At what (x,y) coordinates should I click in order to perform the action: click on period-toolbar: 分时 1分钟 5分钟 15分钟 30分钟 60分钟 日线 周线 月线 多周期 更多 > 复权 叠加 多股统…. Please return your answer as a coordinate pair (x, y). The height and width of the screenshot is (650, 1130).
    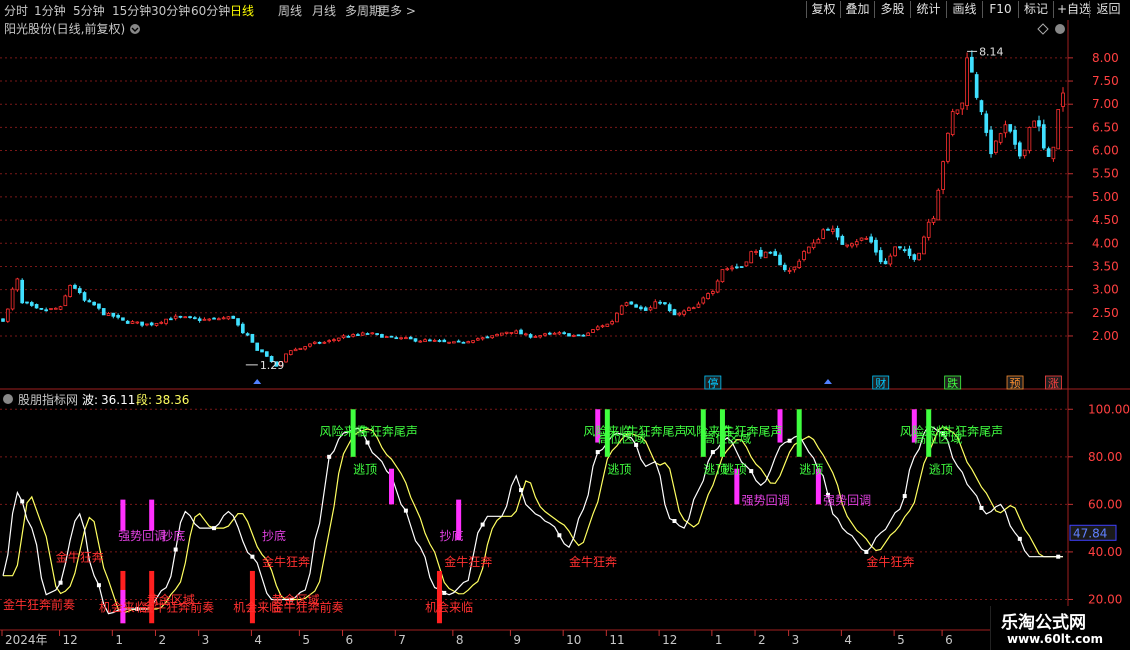
    Looking at the image, I should click on (565, 10).